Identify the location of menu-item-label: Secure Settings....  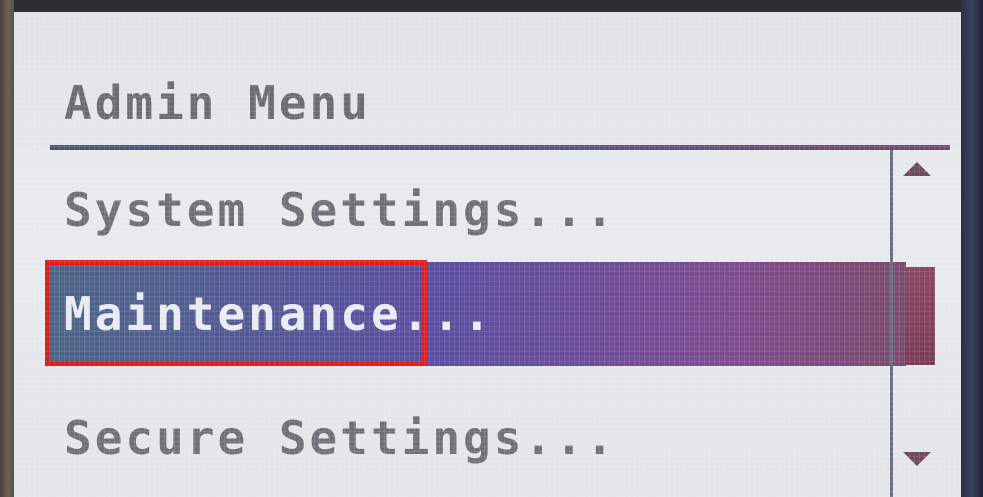
(340, 438).